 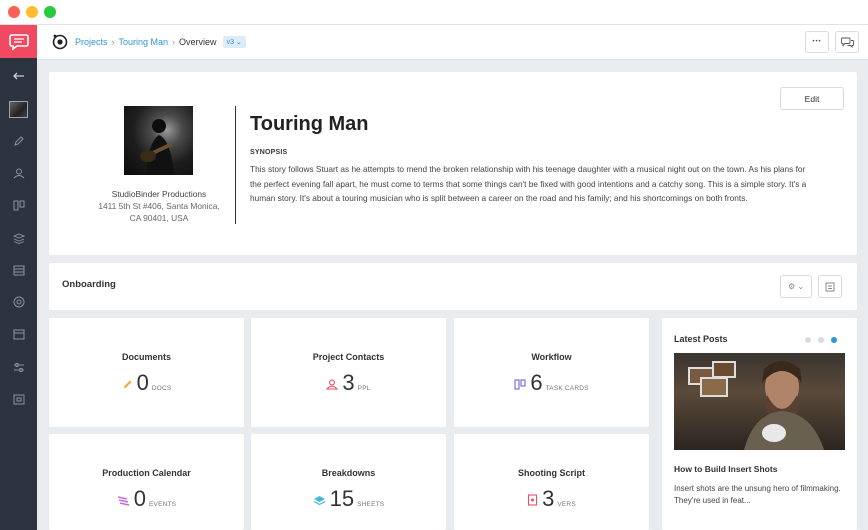 I want to click on studiobinder-mark-icon, so click(x=60, y=42).